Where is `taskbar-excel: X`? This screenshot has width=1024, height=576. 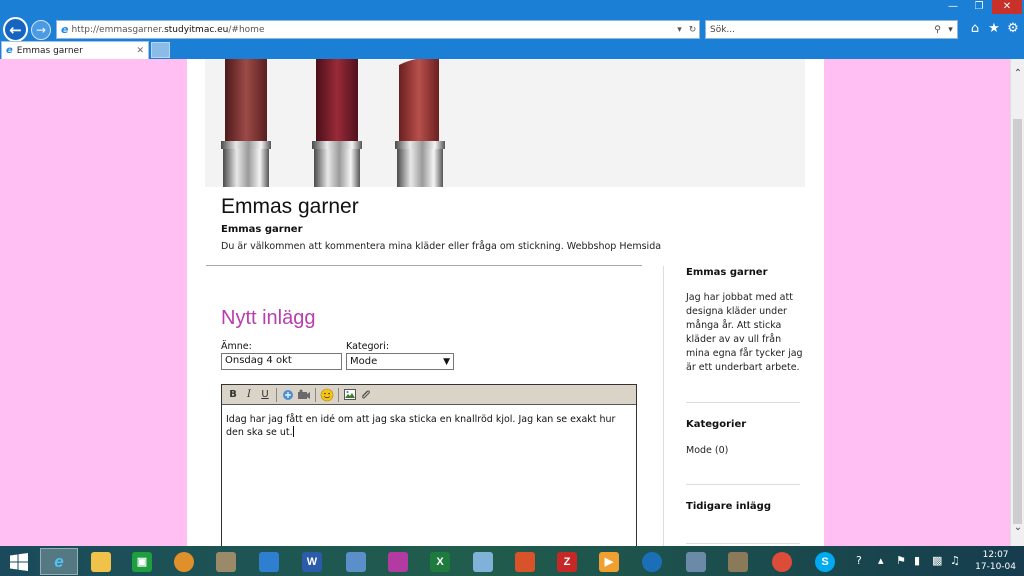
taskbar-excel: X is located at coordinates (440, 561).